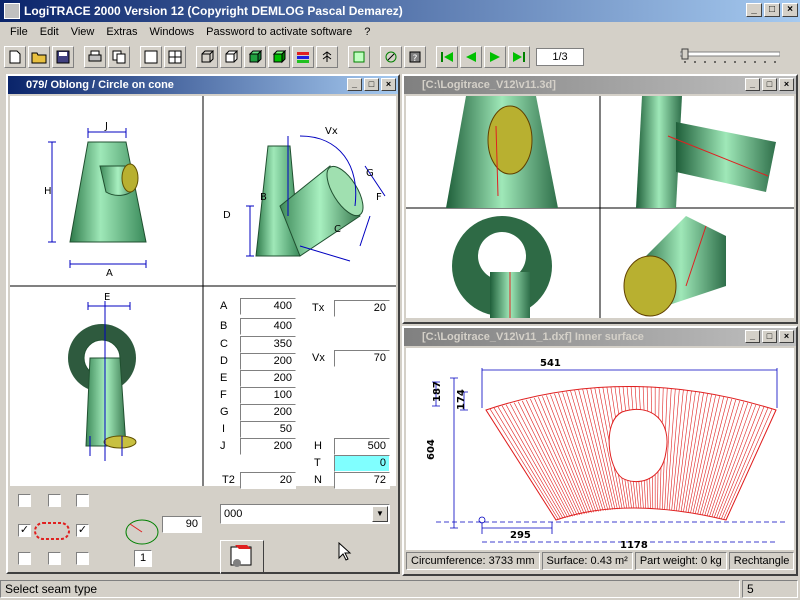 This screenshot has height=600, width=800. Describe the element at coordinates (362, 308) in the screenshot. I see `field-tx: 20` at that location.